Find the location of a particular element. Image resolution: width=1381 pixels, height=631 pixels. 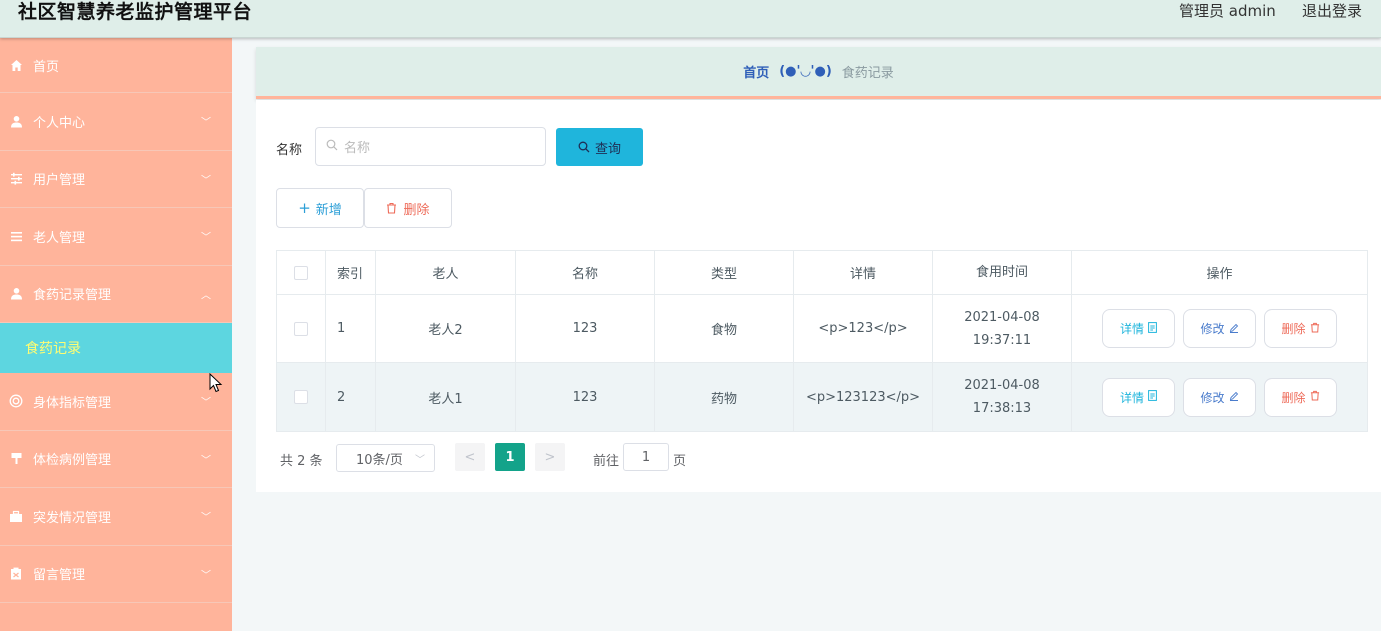

search-placeholder: 名称 is located at coordinates (357, 148).